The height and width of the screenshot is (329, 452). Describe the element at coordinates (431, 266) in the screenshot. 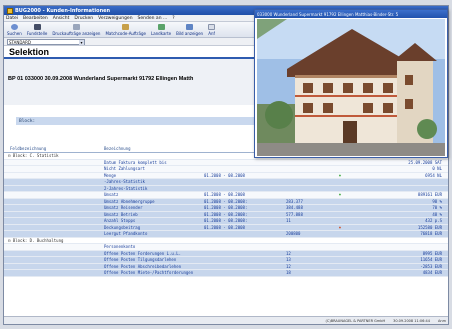

I see `row-result: -2853 EUR` at that location.